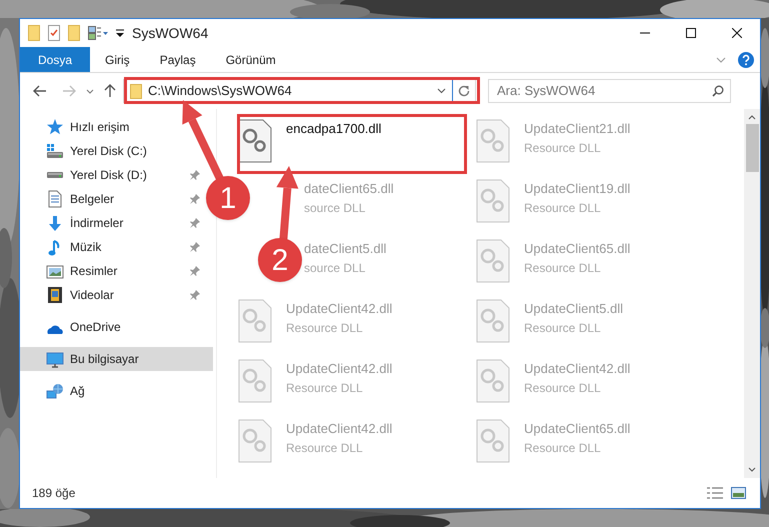 This screenshot has width=769, height=527. Describe the element at coordinates (55, 295) in the screenshot. I see `film-icon` at that location.